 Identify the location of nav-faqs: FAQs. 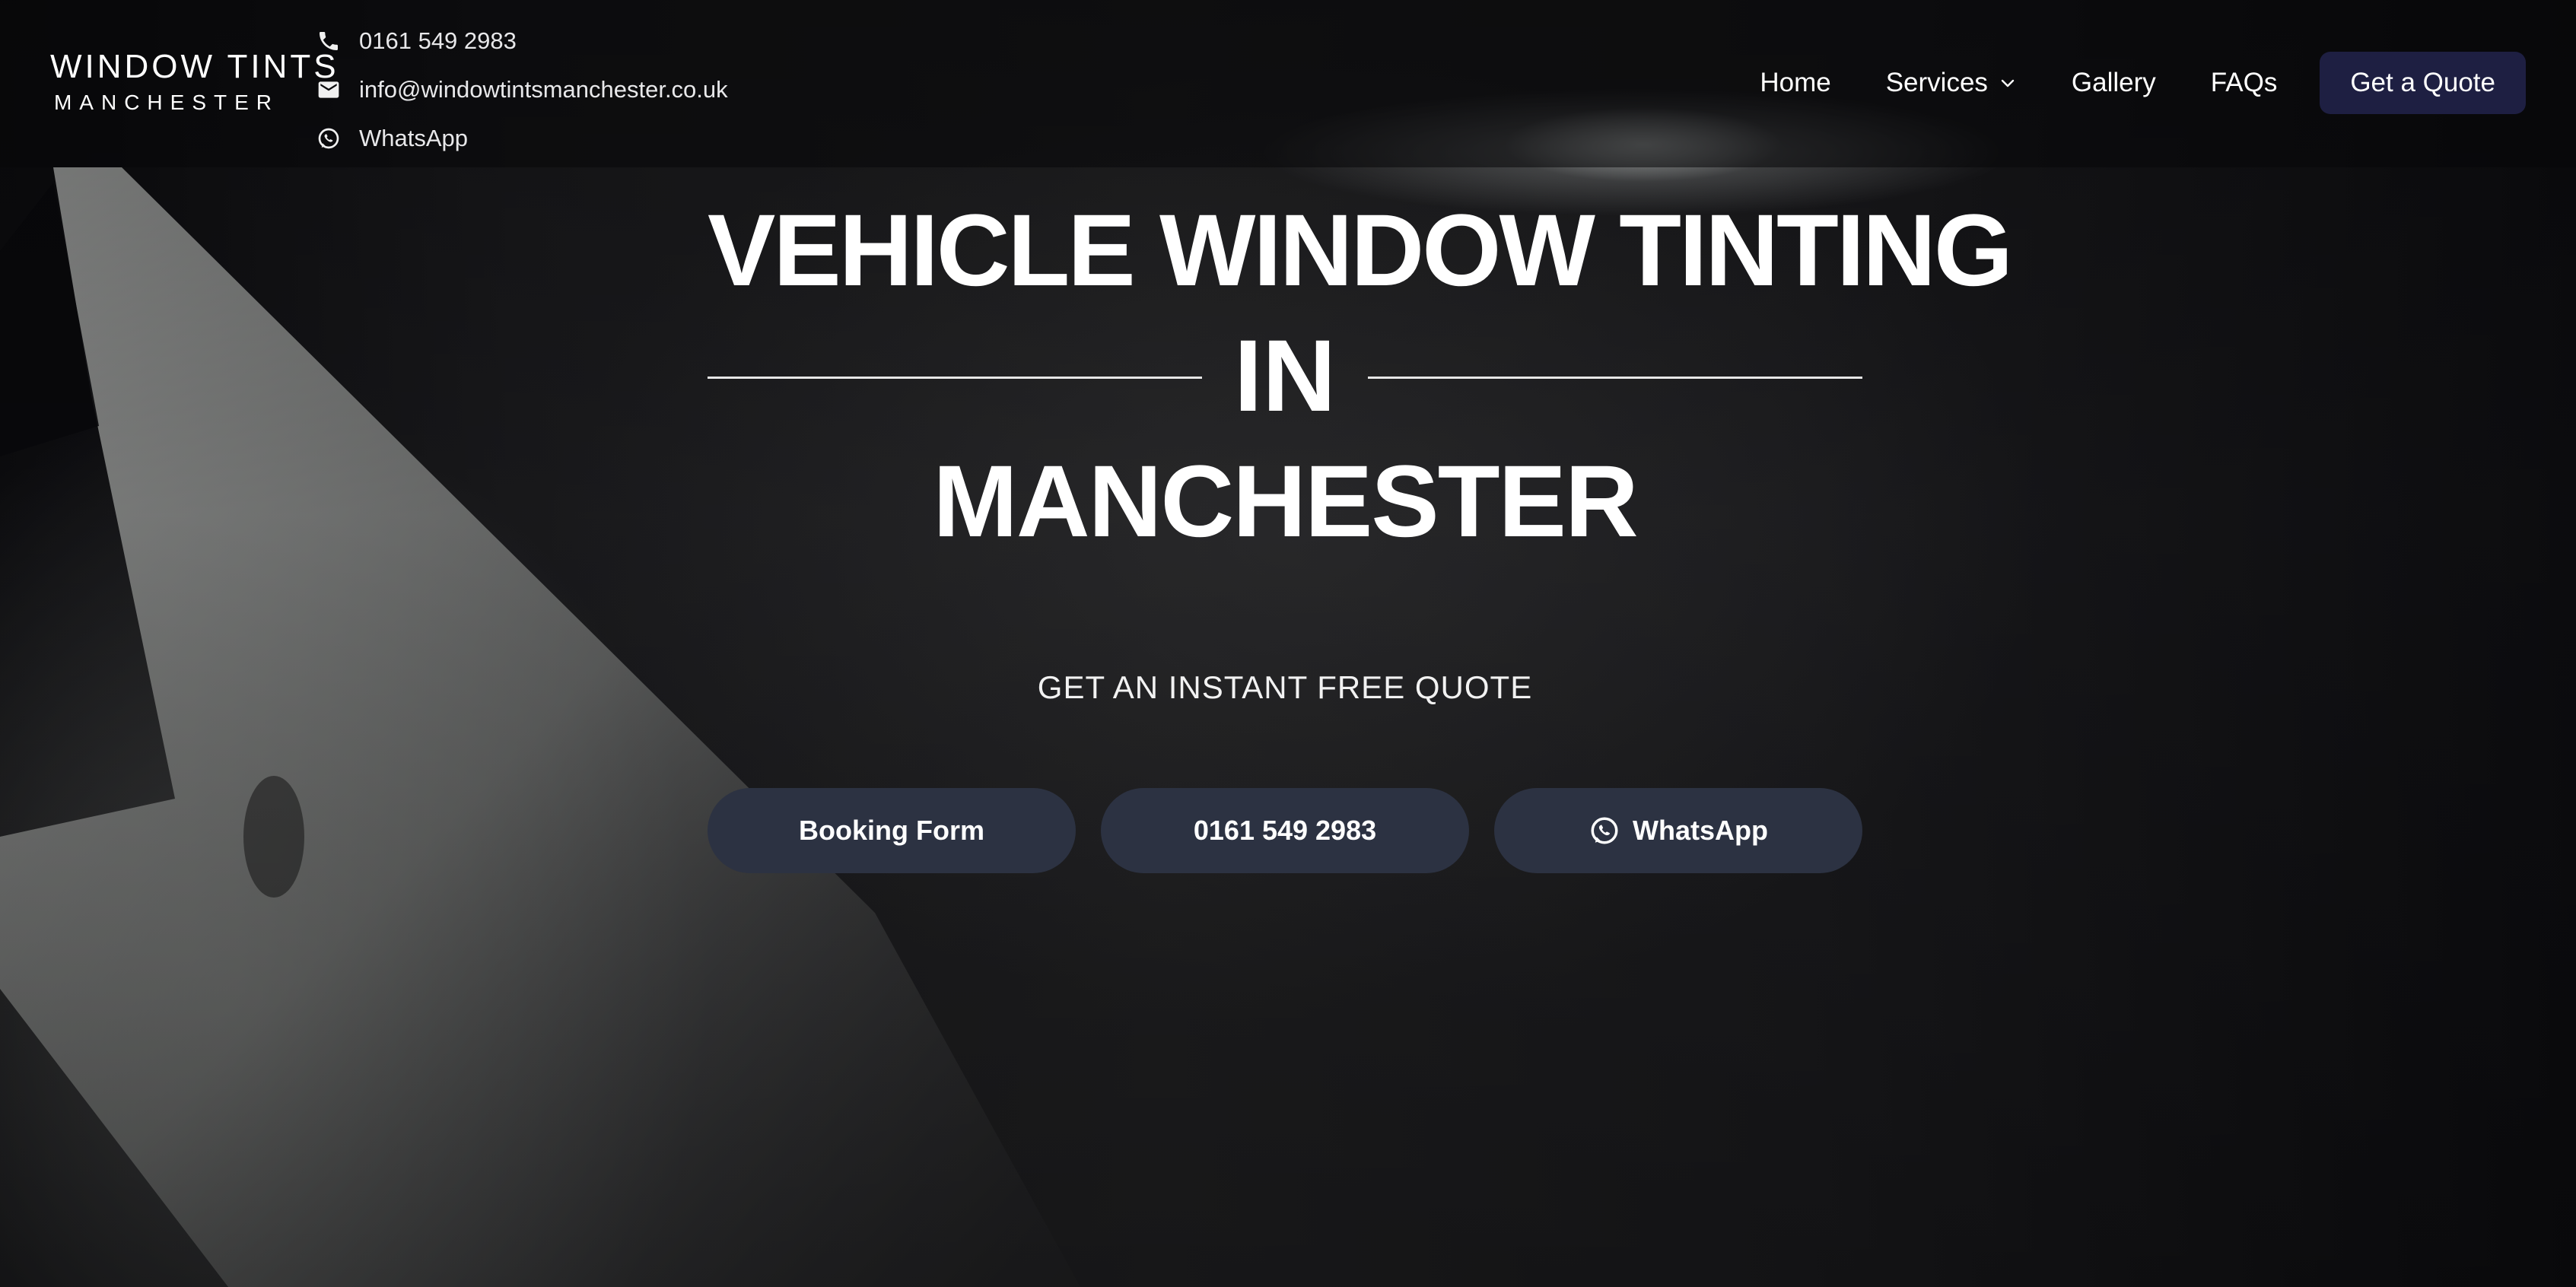
(2245, 83).